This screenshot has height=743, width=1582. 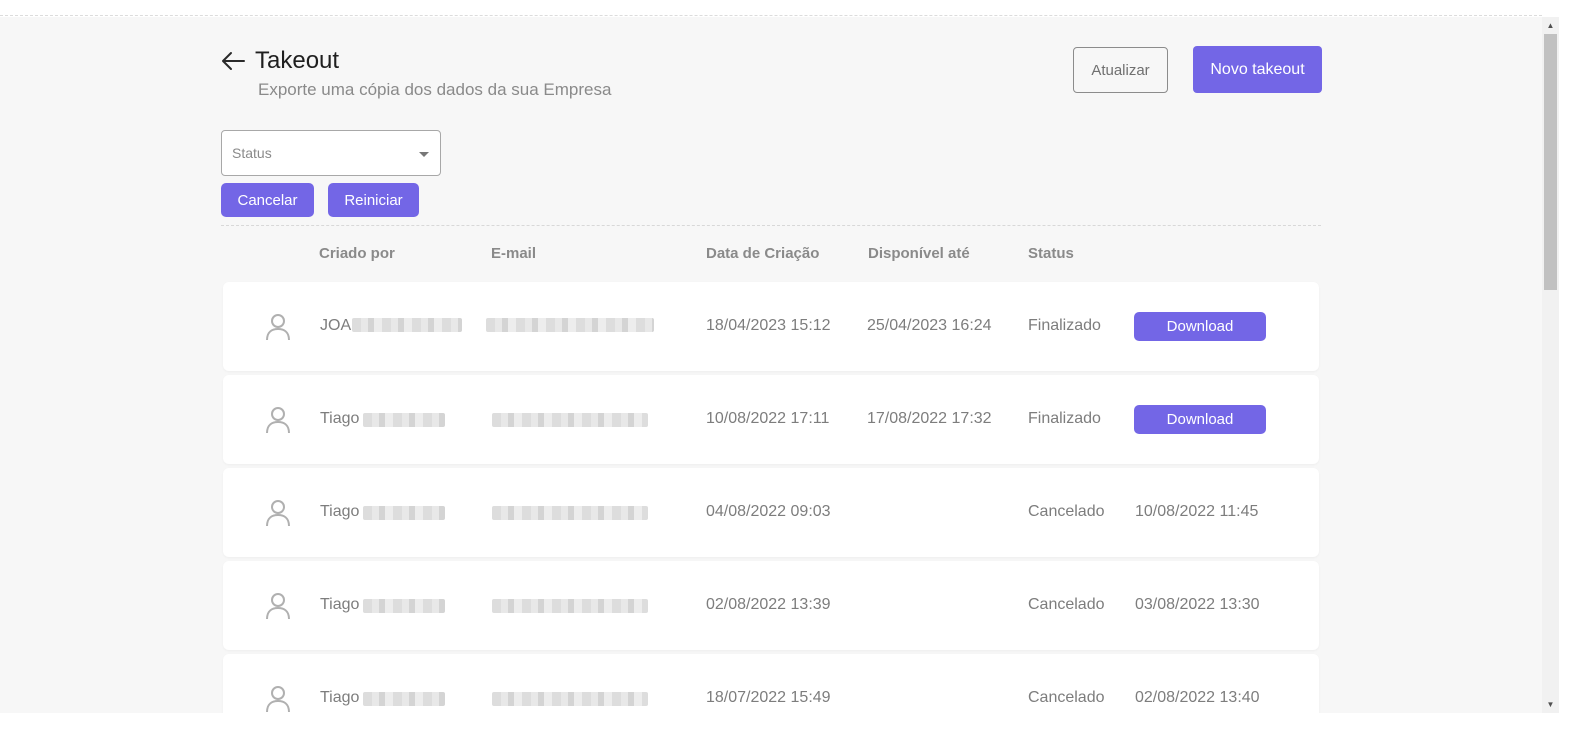 What do you see at coordinates (252, 153) in the screenshot?
I see `status-filter-placeholder: Status` at bounding box center [252, 153].